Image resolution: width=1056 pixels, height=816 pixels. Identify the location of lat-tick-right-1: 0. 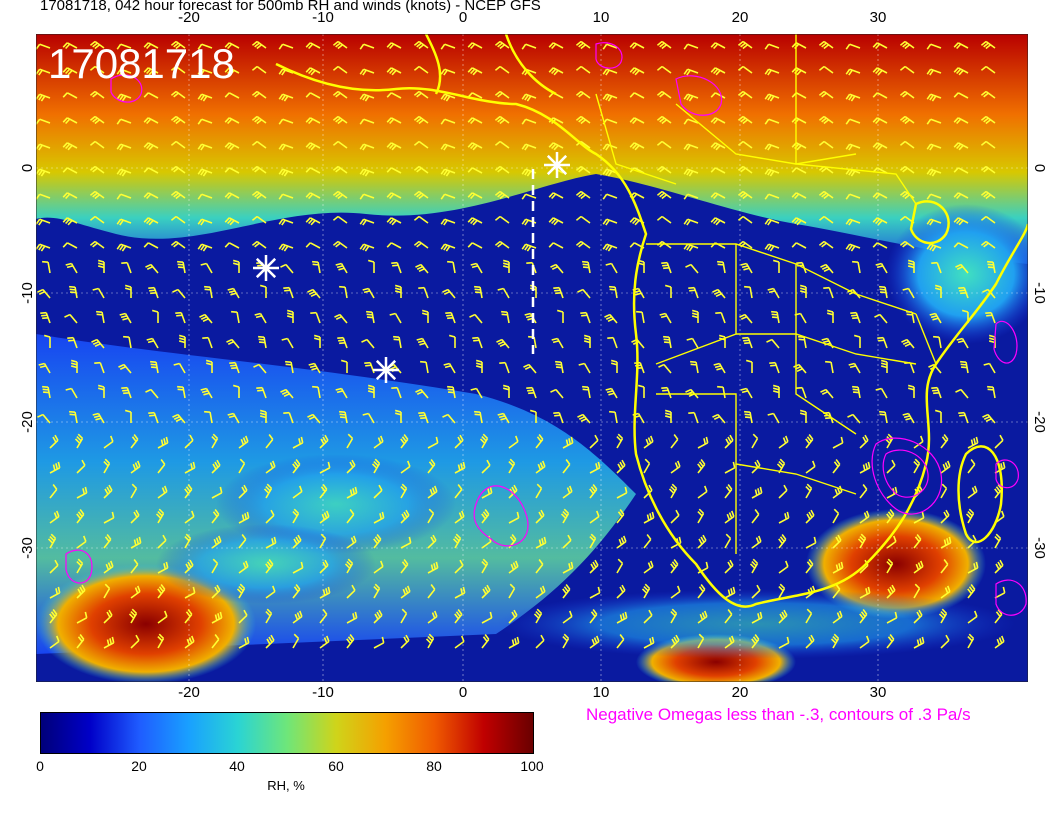
(1039, 168).